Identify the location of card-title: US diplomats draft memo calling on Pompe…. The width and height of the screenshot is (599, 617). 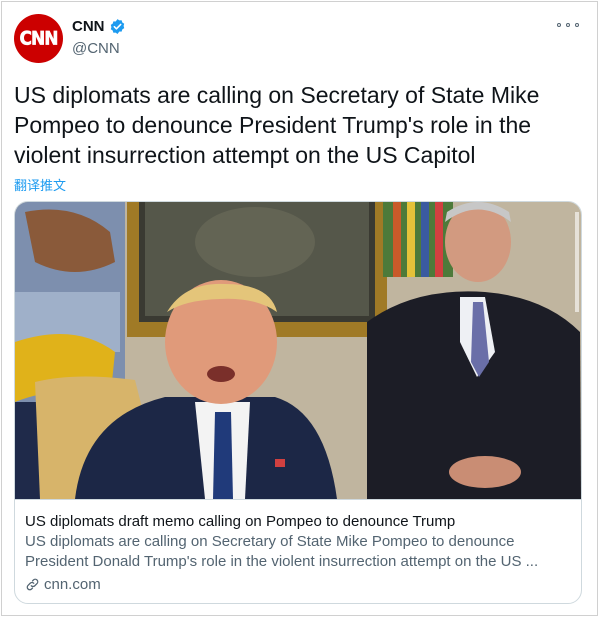
(298, 521).